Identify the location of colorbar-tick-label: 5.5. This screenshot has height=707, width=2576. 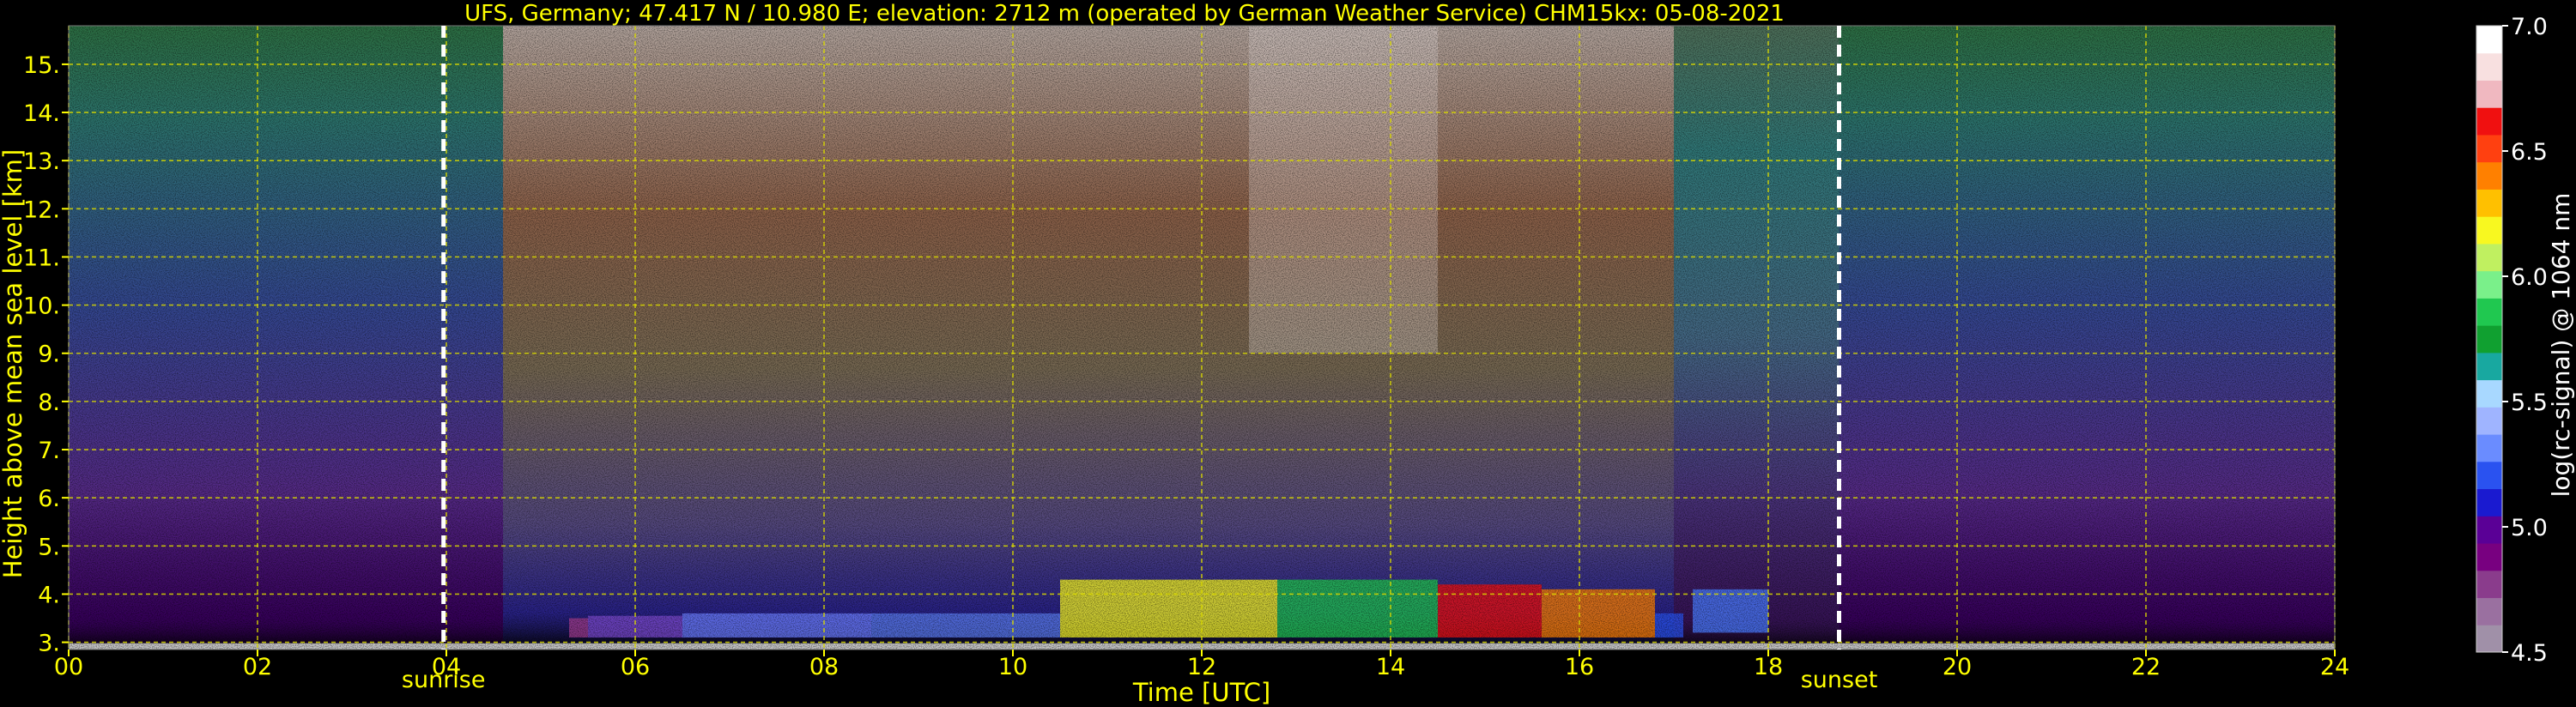
(2529, 403).